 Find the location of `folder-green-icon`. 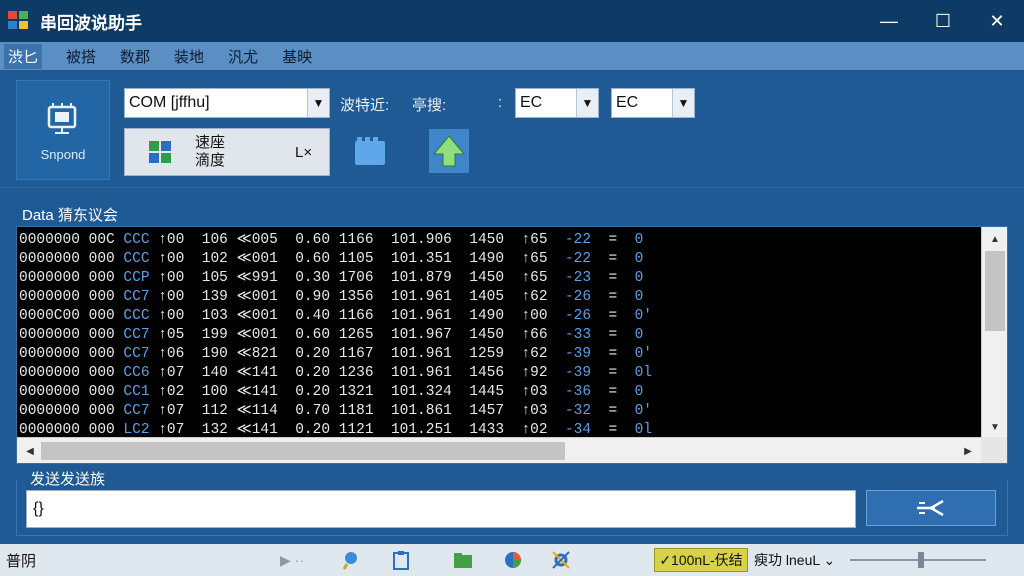

folder-green-icon is located at coordinates (463, 560).